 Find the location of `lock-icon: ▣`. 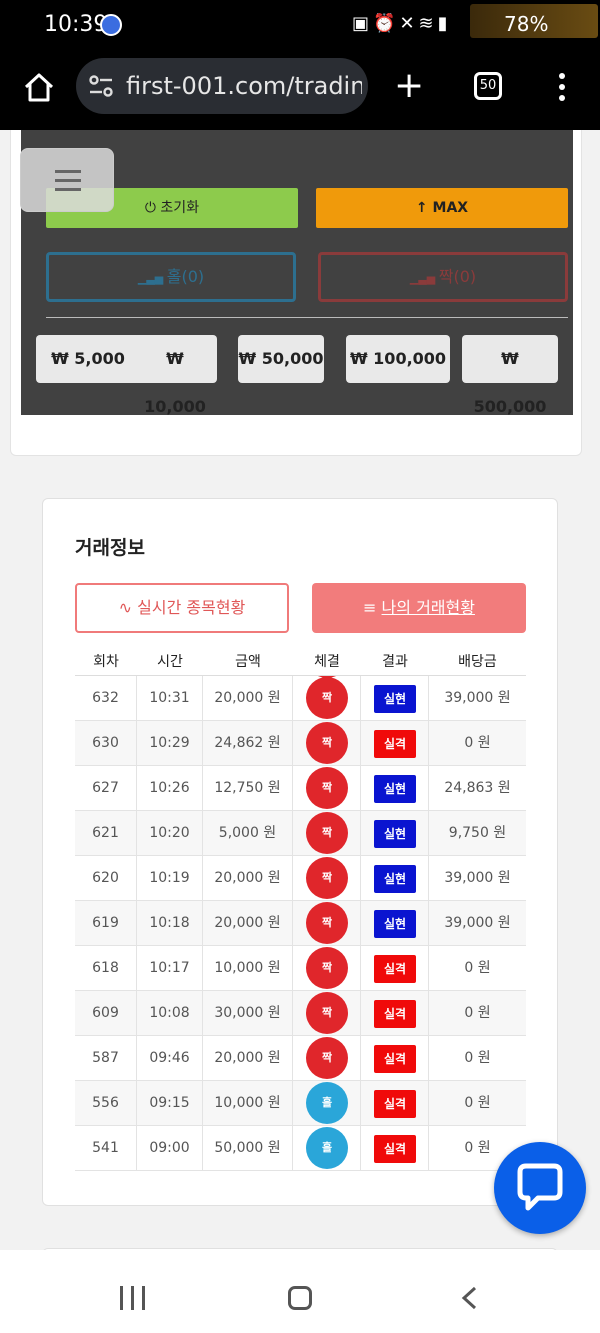

lock-icon: ▣ is located at coordinates (363, 23).